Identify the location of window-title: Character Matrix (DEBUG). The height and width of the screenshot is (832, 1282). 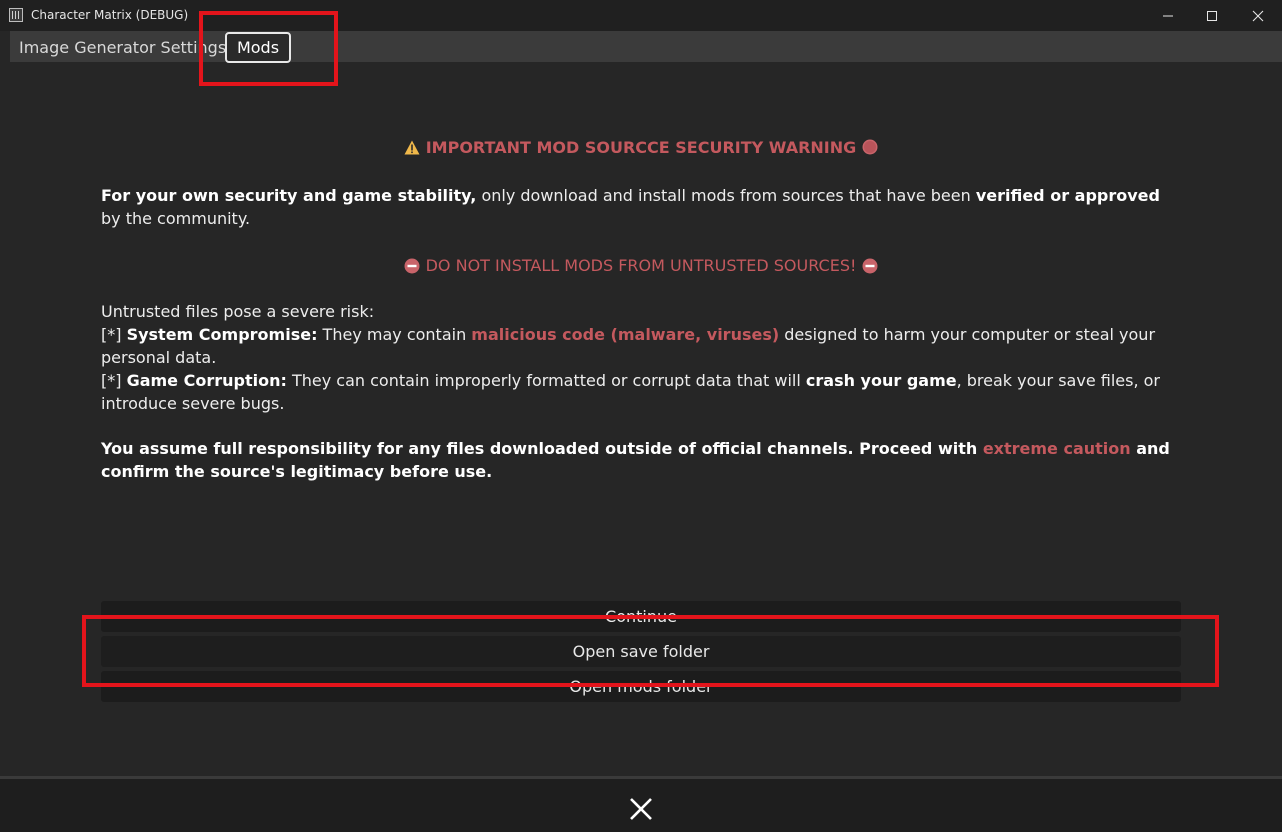
(110, 15).